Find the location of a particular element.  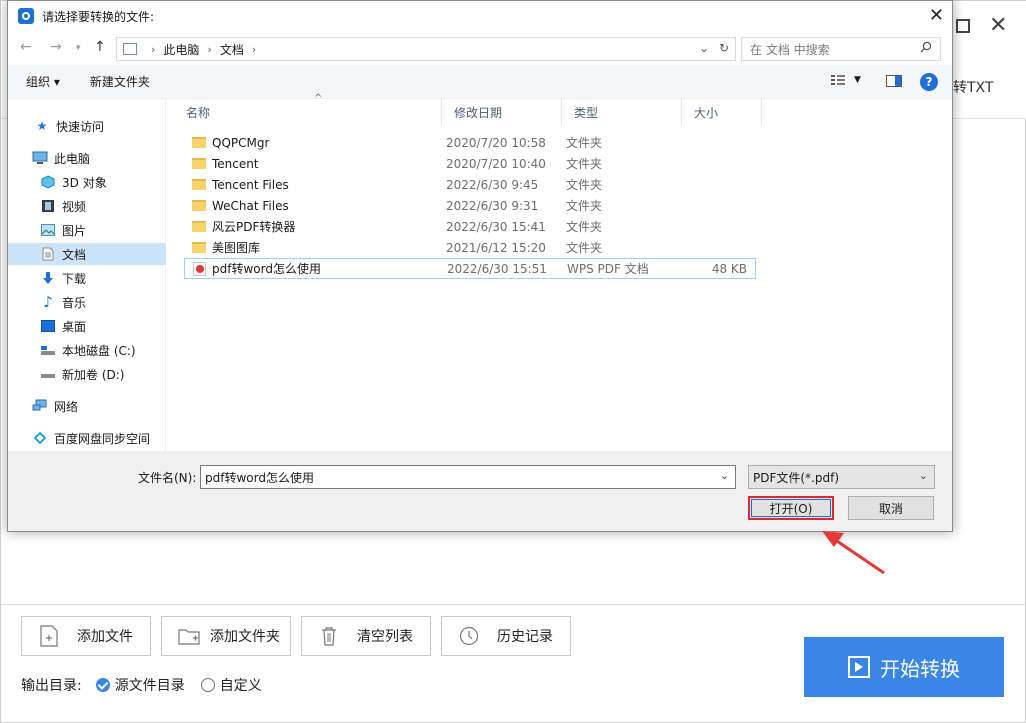

file-date: 2020/7/20 10:40 is located at coordinates (496, 163).